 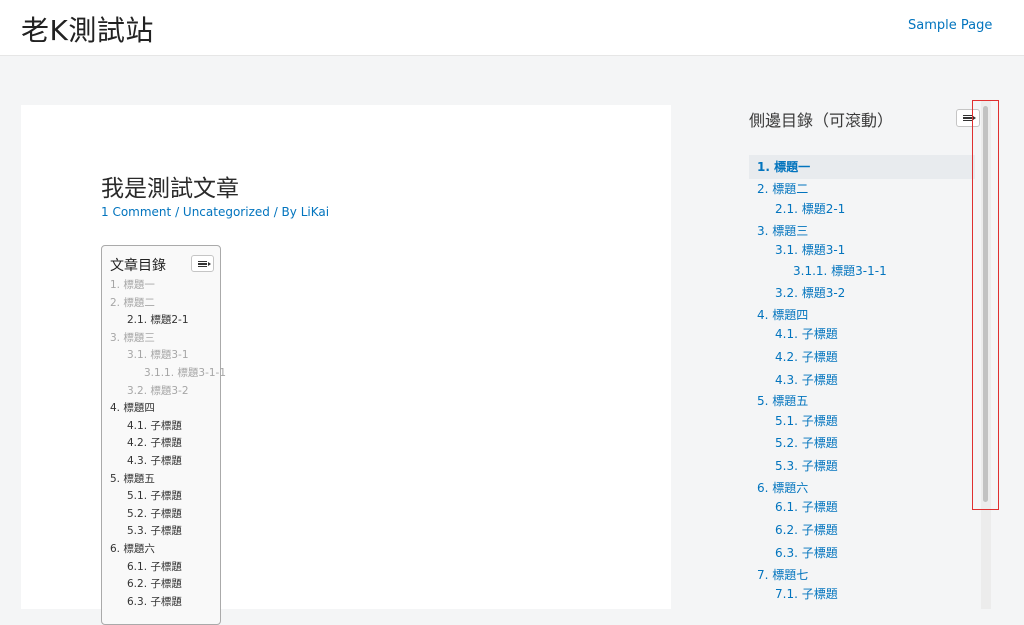 I want to click on sidebar-item: 6.1. 子標題, so click(x=806, y=506).